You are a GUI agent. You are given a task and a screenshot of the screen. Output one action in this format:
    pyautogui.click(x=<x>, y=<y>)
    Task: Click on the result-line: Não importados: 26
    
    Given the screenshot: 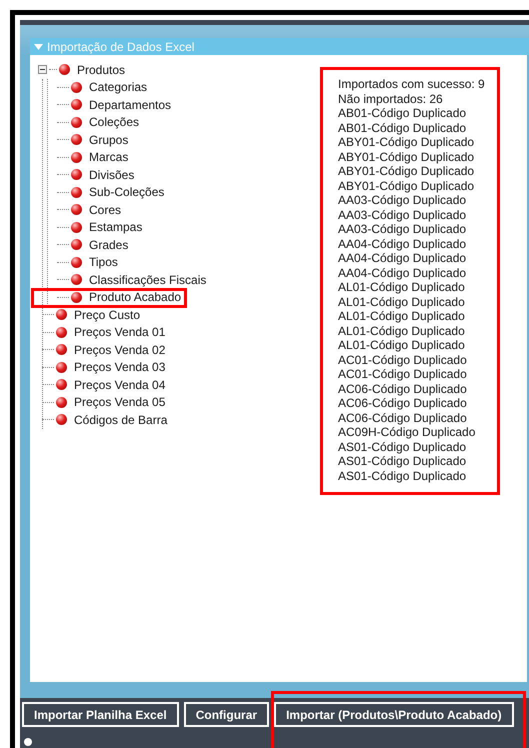 What is the action you would take?
    pyautogui.click(x=391, y=99)
    